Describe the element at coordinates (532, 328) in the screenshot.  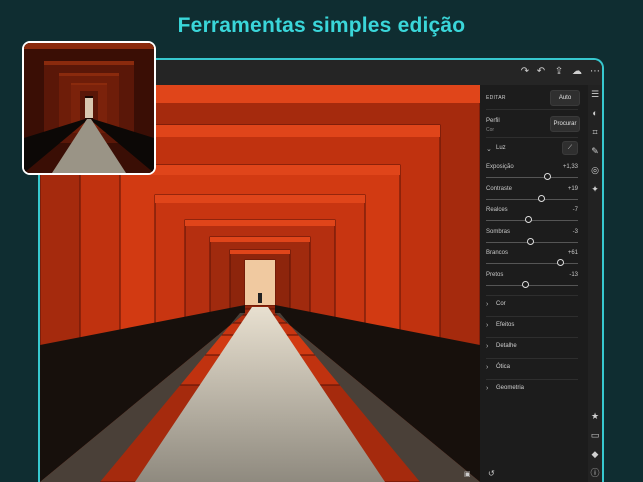
I see `section-header: › Efeitos` at that location.